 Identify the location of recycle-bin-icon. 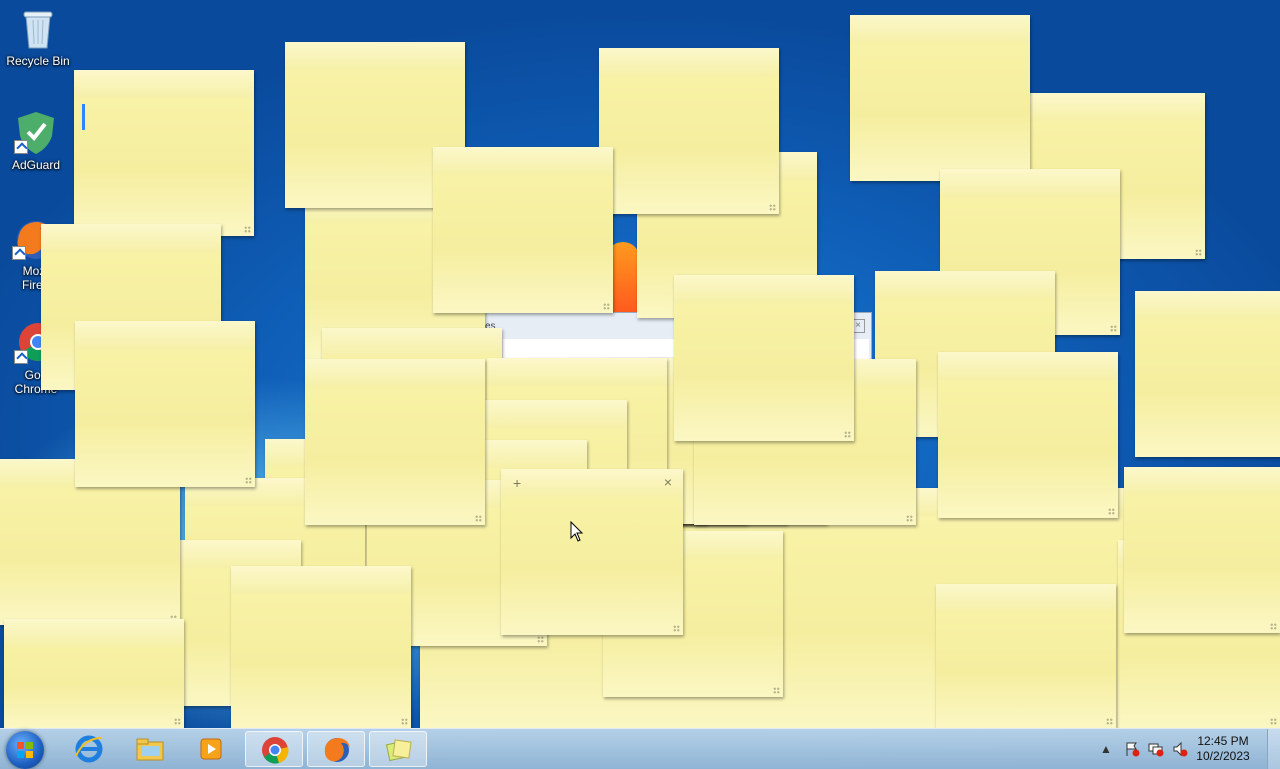
(38, 28).